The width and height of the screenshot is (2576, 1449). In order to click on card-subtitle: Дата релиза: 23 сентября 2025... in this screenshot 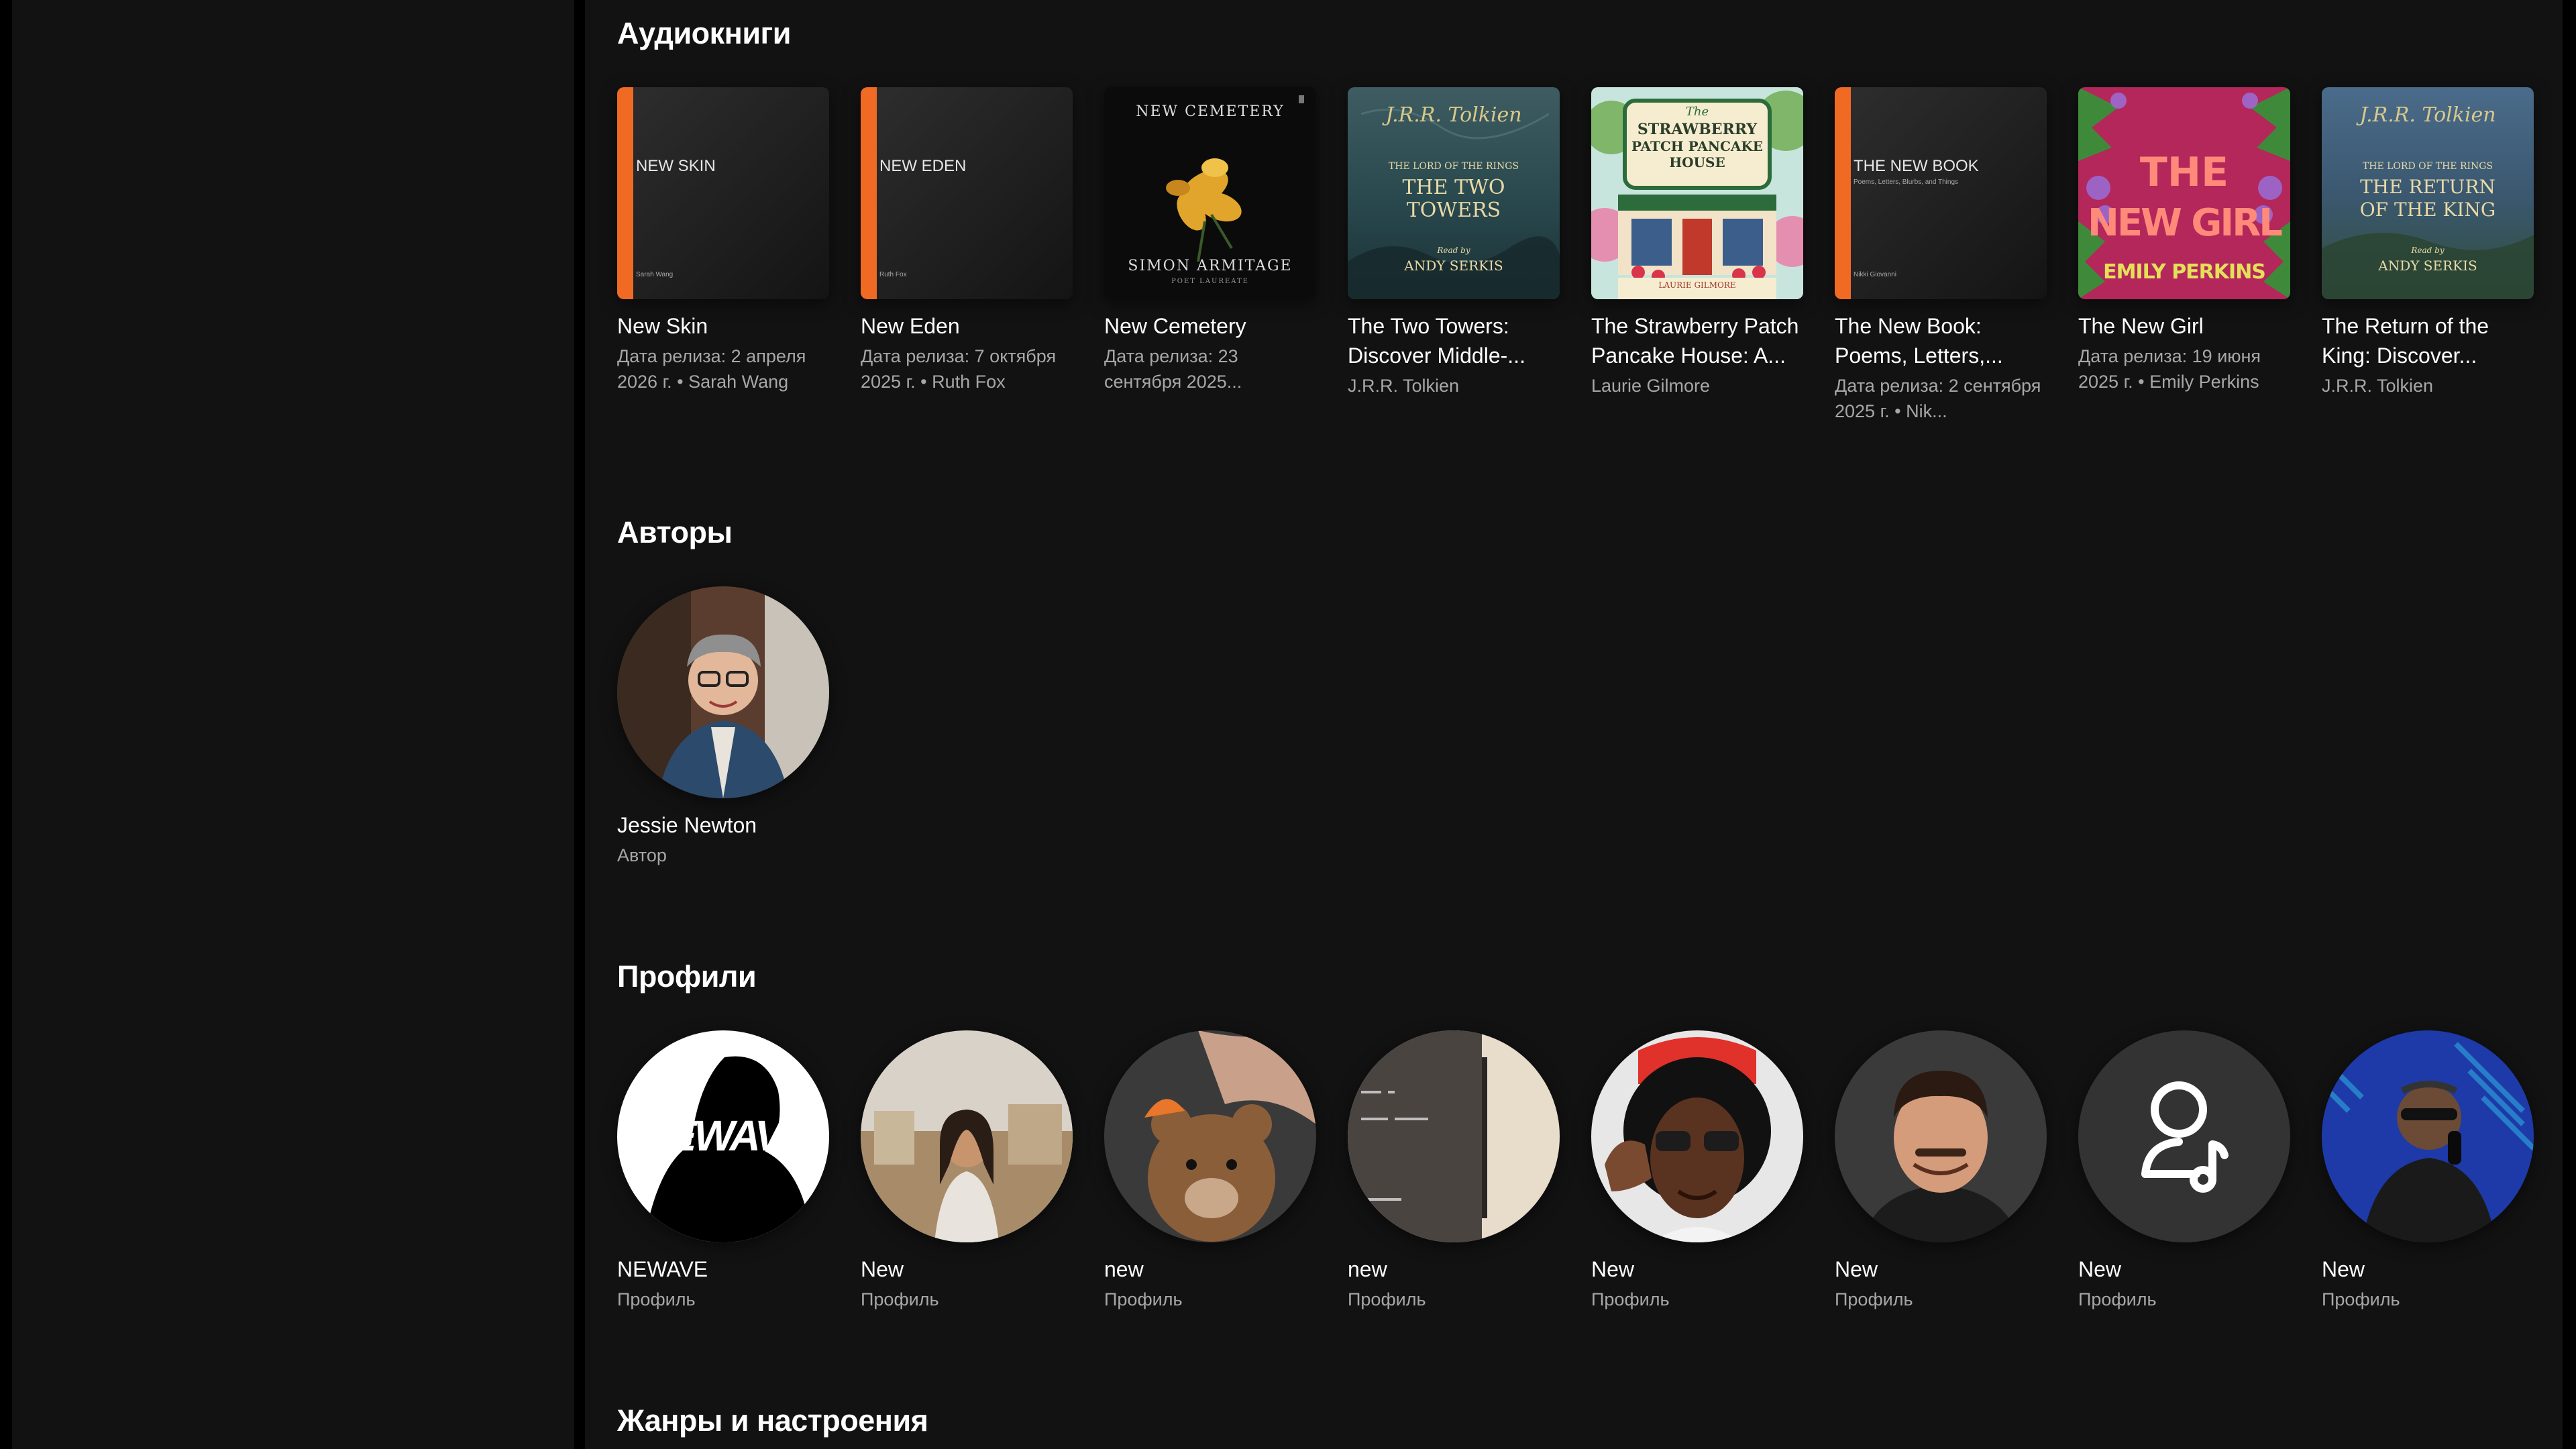, I will do `click(1173, 369)`.